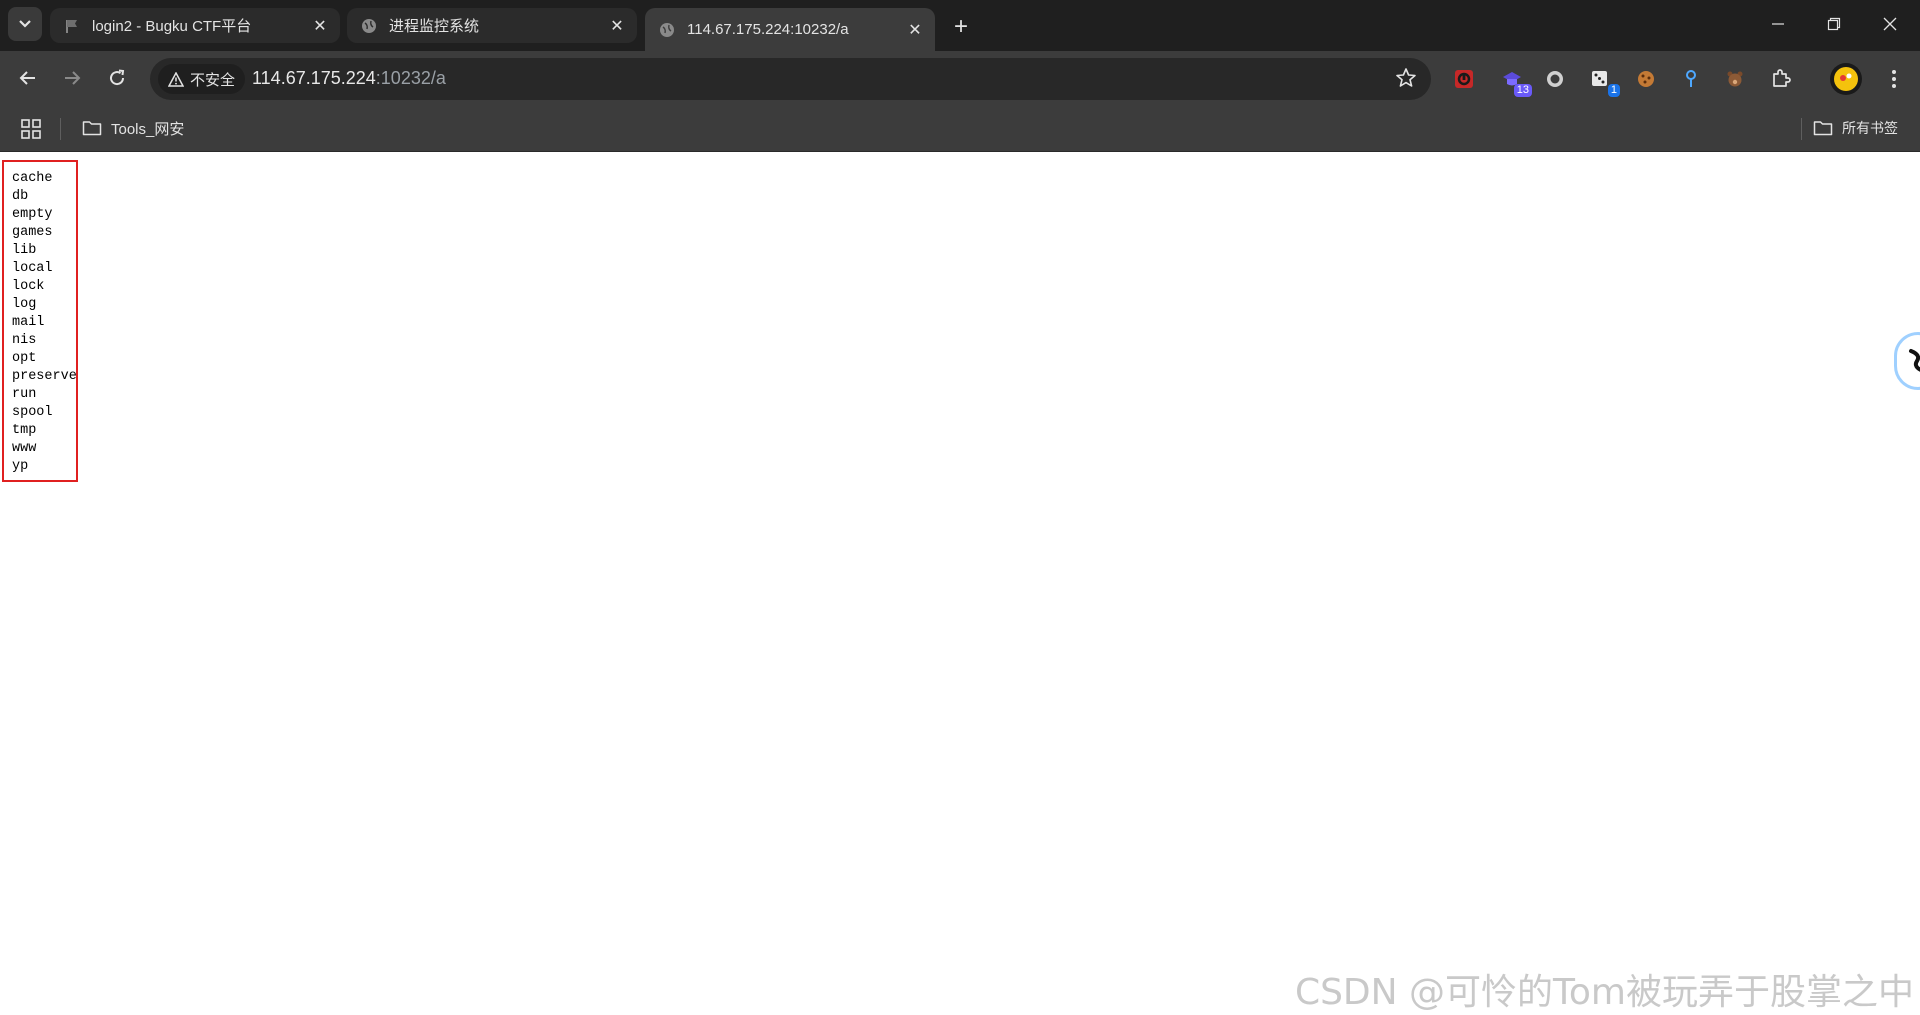 The width and height of the screenshot is (1920, 1015). I want to click on list-item: run, so click(24, 394).